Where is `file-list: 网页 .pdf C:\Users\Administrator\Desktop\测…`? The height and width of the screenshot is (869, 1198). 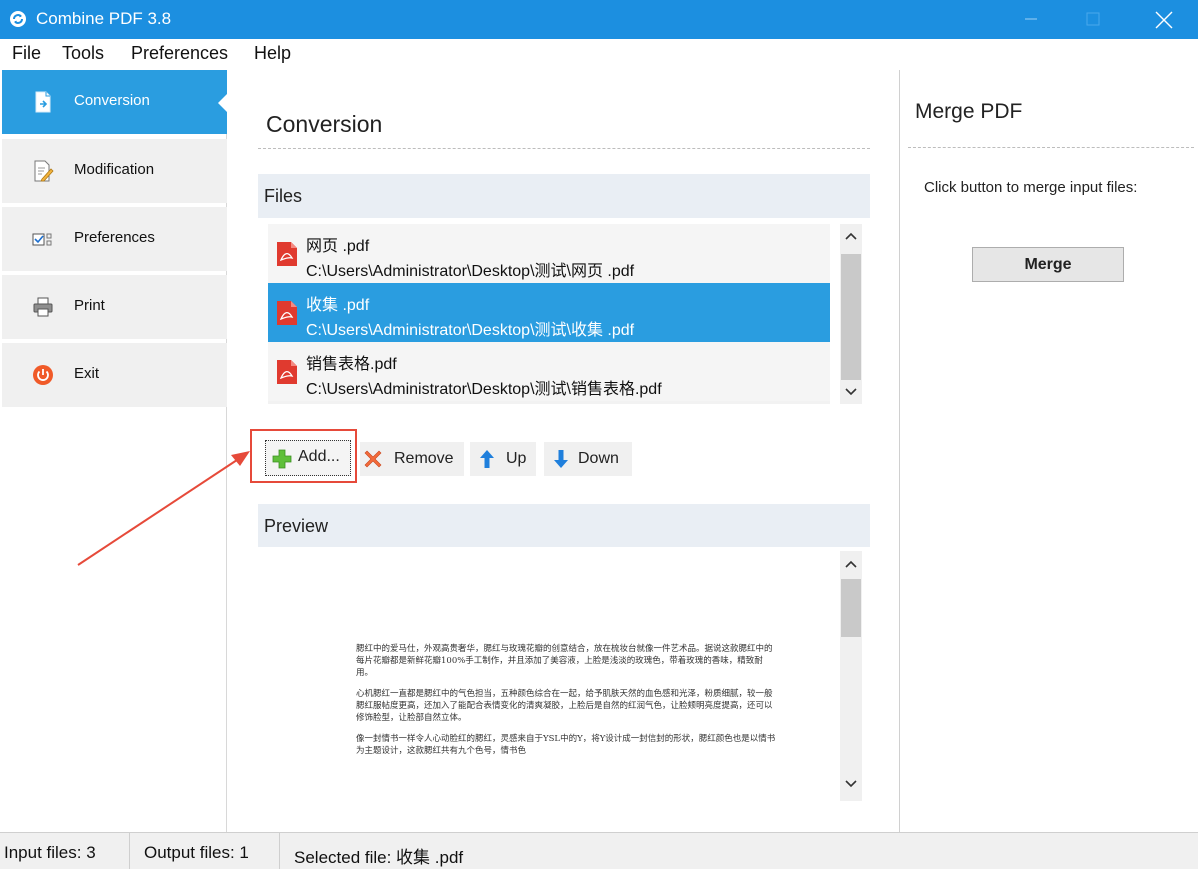 file-list: 网页 .pdf C:\Users\Administrator\Desktop\测… is located at coordinates (549, 314).